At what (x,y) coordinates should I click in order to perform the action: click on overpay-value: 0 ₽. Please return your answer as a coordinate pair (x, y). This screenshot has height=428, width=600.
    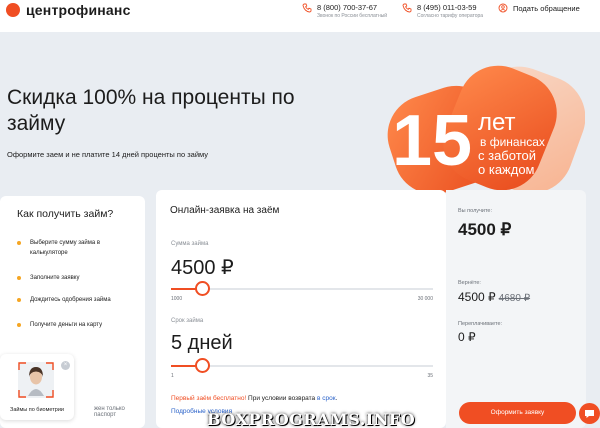
    Looking at the image, I should click on (467, 337).